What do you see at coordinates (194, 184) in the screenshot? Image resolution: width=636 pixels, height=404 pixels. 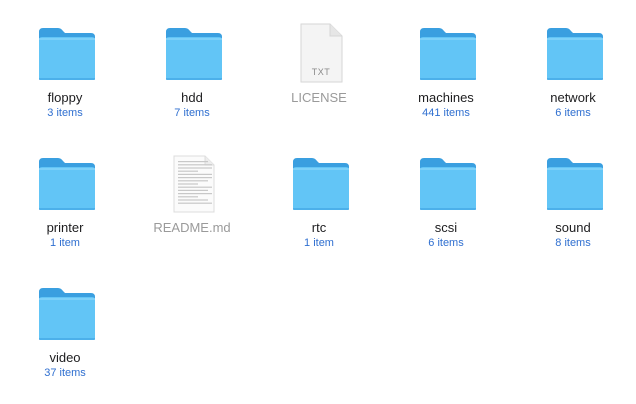 I see `markdown-document-icon` at bounding box center [194, 184].